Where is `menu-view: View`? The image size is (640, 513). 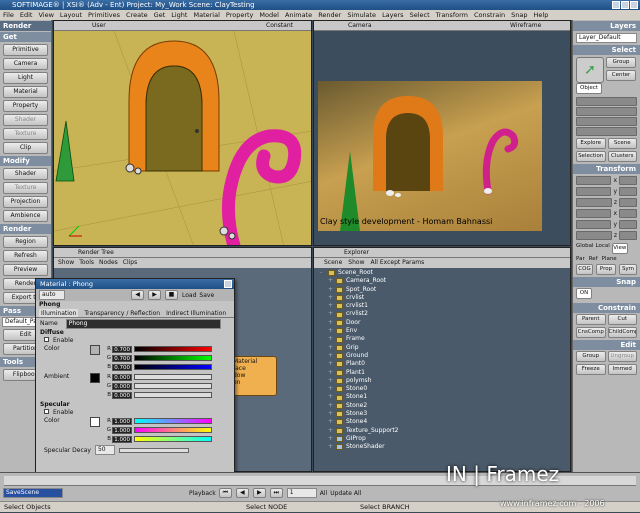
menu-view: View is located at coordinates (45, 15).